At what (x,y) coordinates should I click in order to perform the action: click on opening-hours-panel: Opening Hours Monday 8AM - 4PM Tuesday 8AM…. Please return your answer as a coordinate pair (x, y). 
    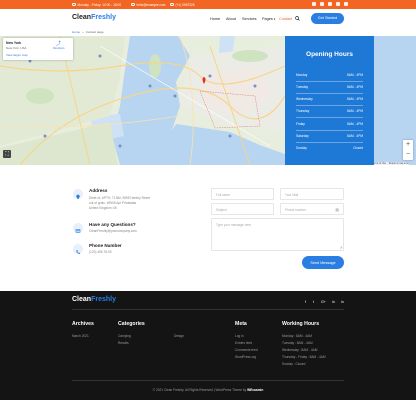
    Looking at the image, I should click on (329, 100).